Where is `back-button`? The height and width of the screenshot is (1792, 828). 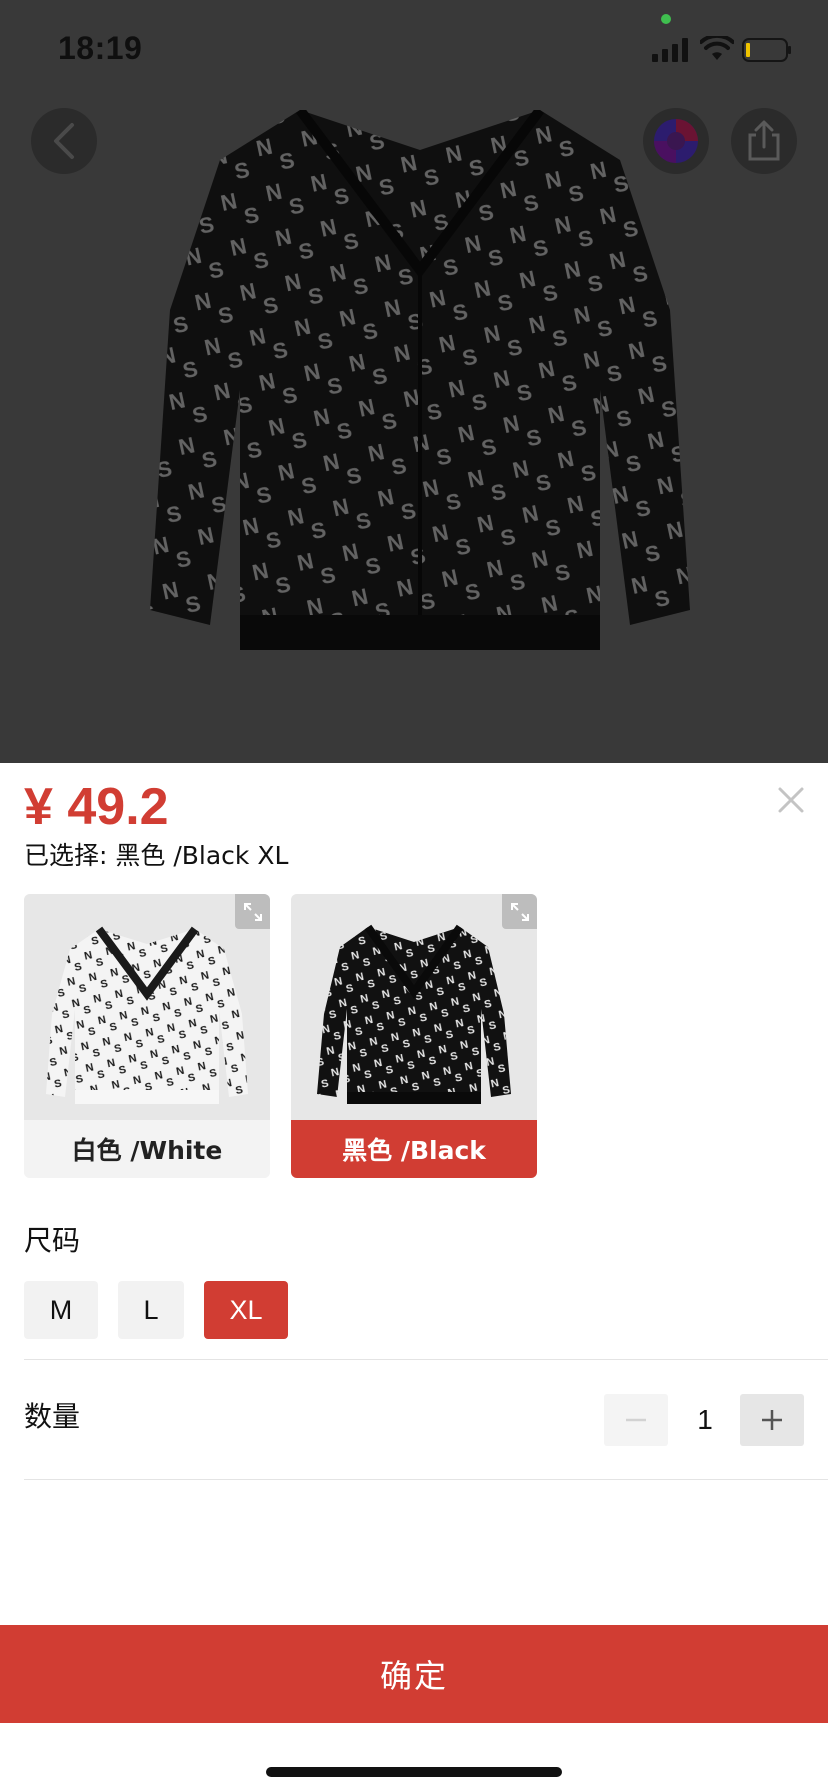
back-button is located at coordinates (64, 141).